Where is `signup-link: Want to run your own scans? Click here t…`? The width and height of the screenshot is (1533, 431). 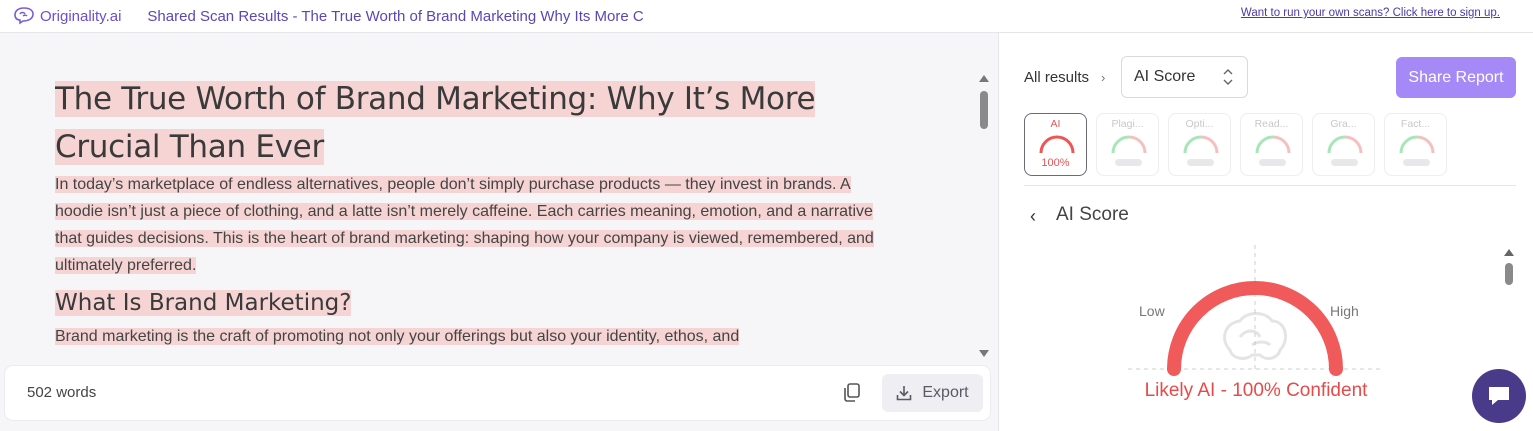 signup-link: Want to run your own scans? Click here t… is located at coordinates (1370, 13).